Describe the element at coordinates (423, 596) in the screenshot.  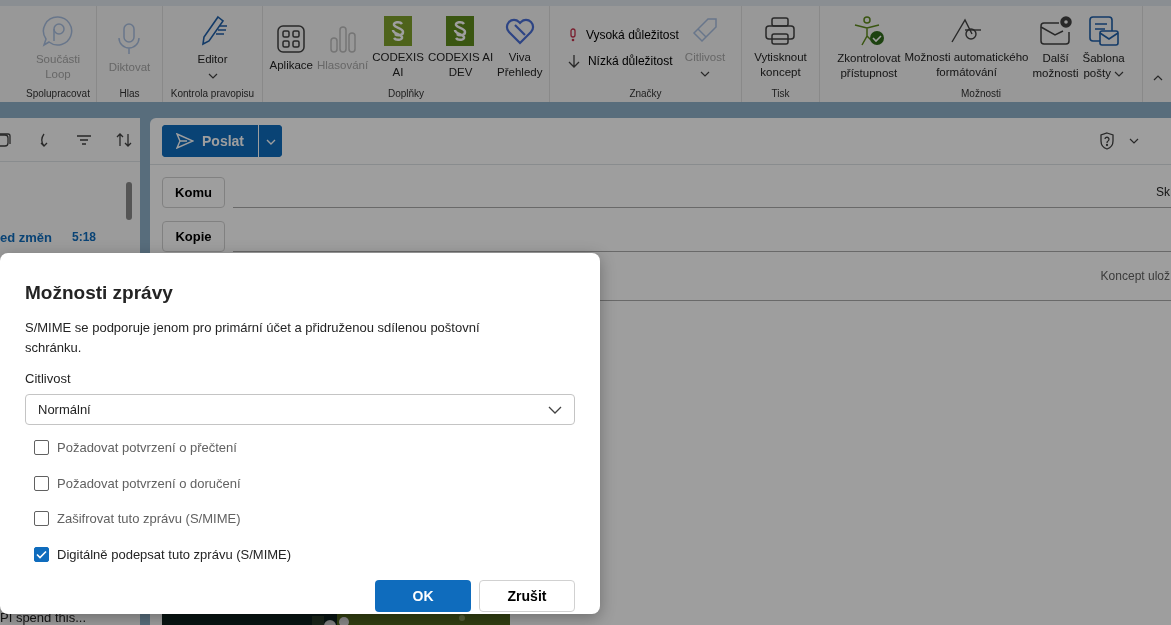
I see `ok-button: OK` at that location.